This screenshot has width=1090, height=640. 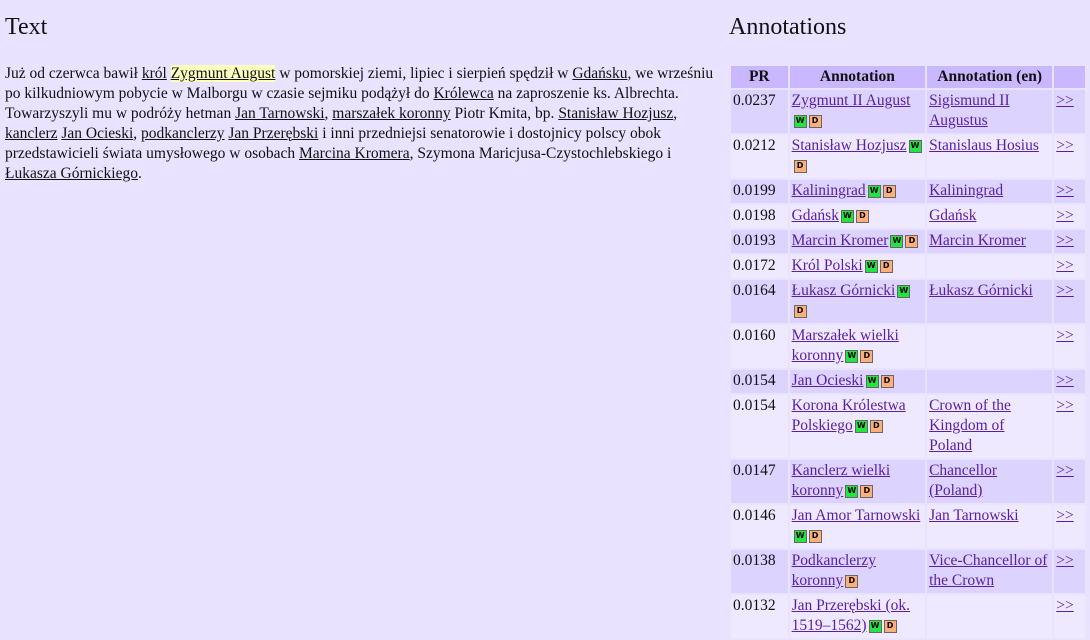 What do you see at coordinates (966, 190) in the screenshot?
I see `annotation-en-link: Kaliningrad` at bounding box center [966, 190].